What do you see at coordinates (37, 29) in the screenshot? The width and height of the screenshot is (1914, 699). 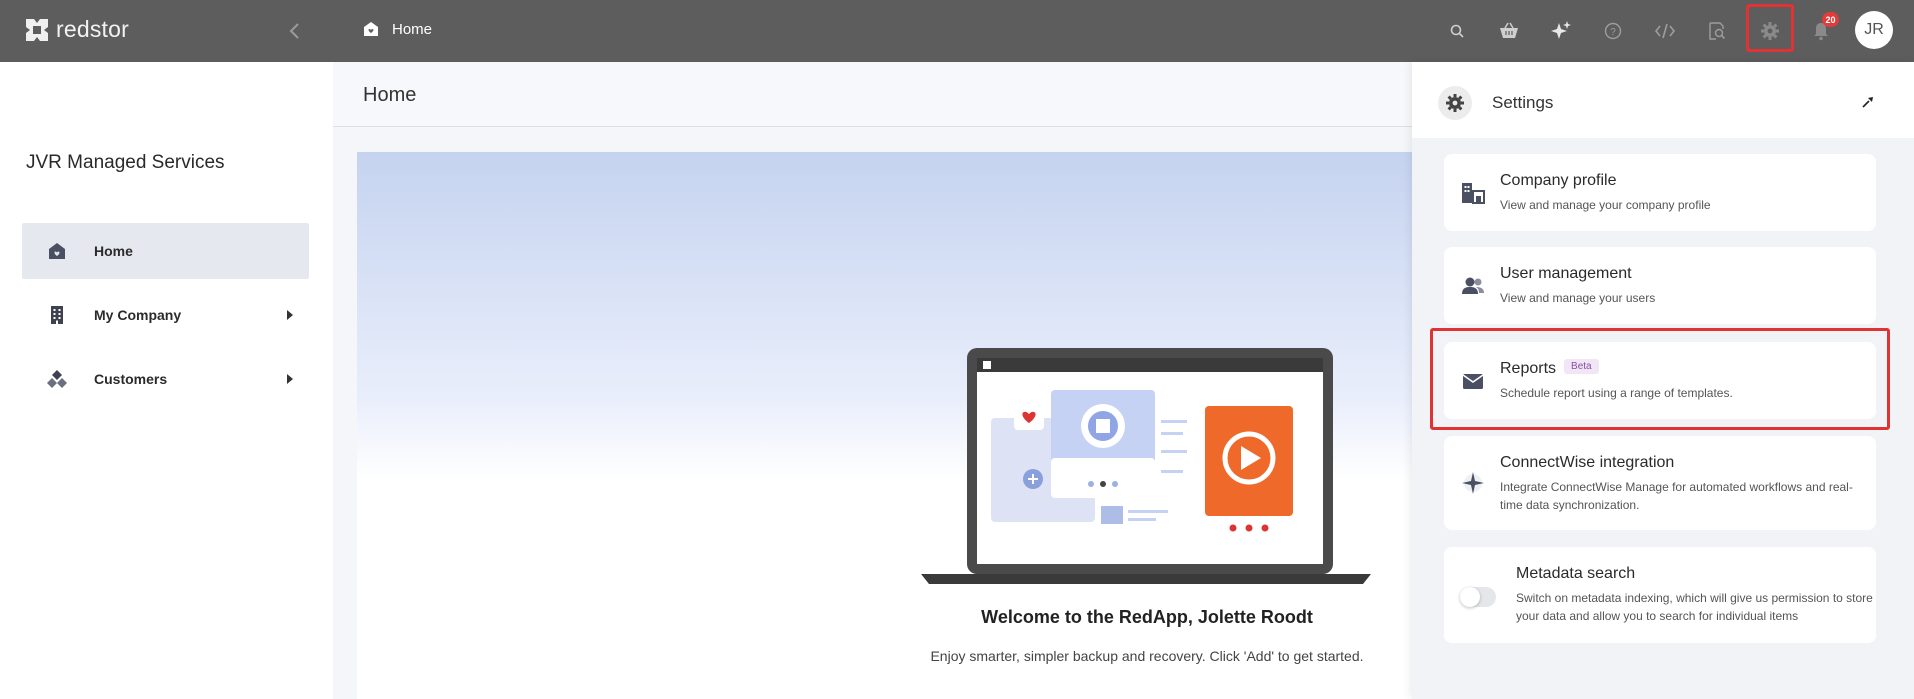 I see `redstor-logo-icon` at bounding box center [37, 29].